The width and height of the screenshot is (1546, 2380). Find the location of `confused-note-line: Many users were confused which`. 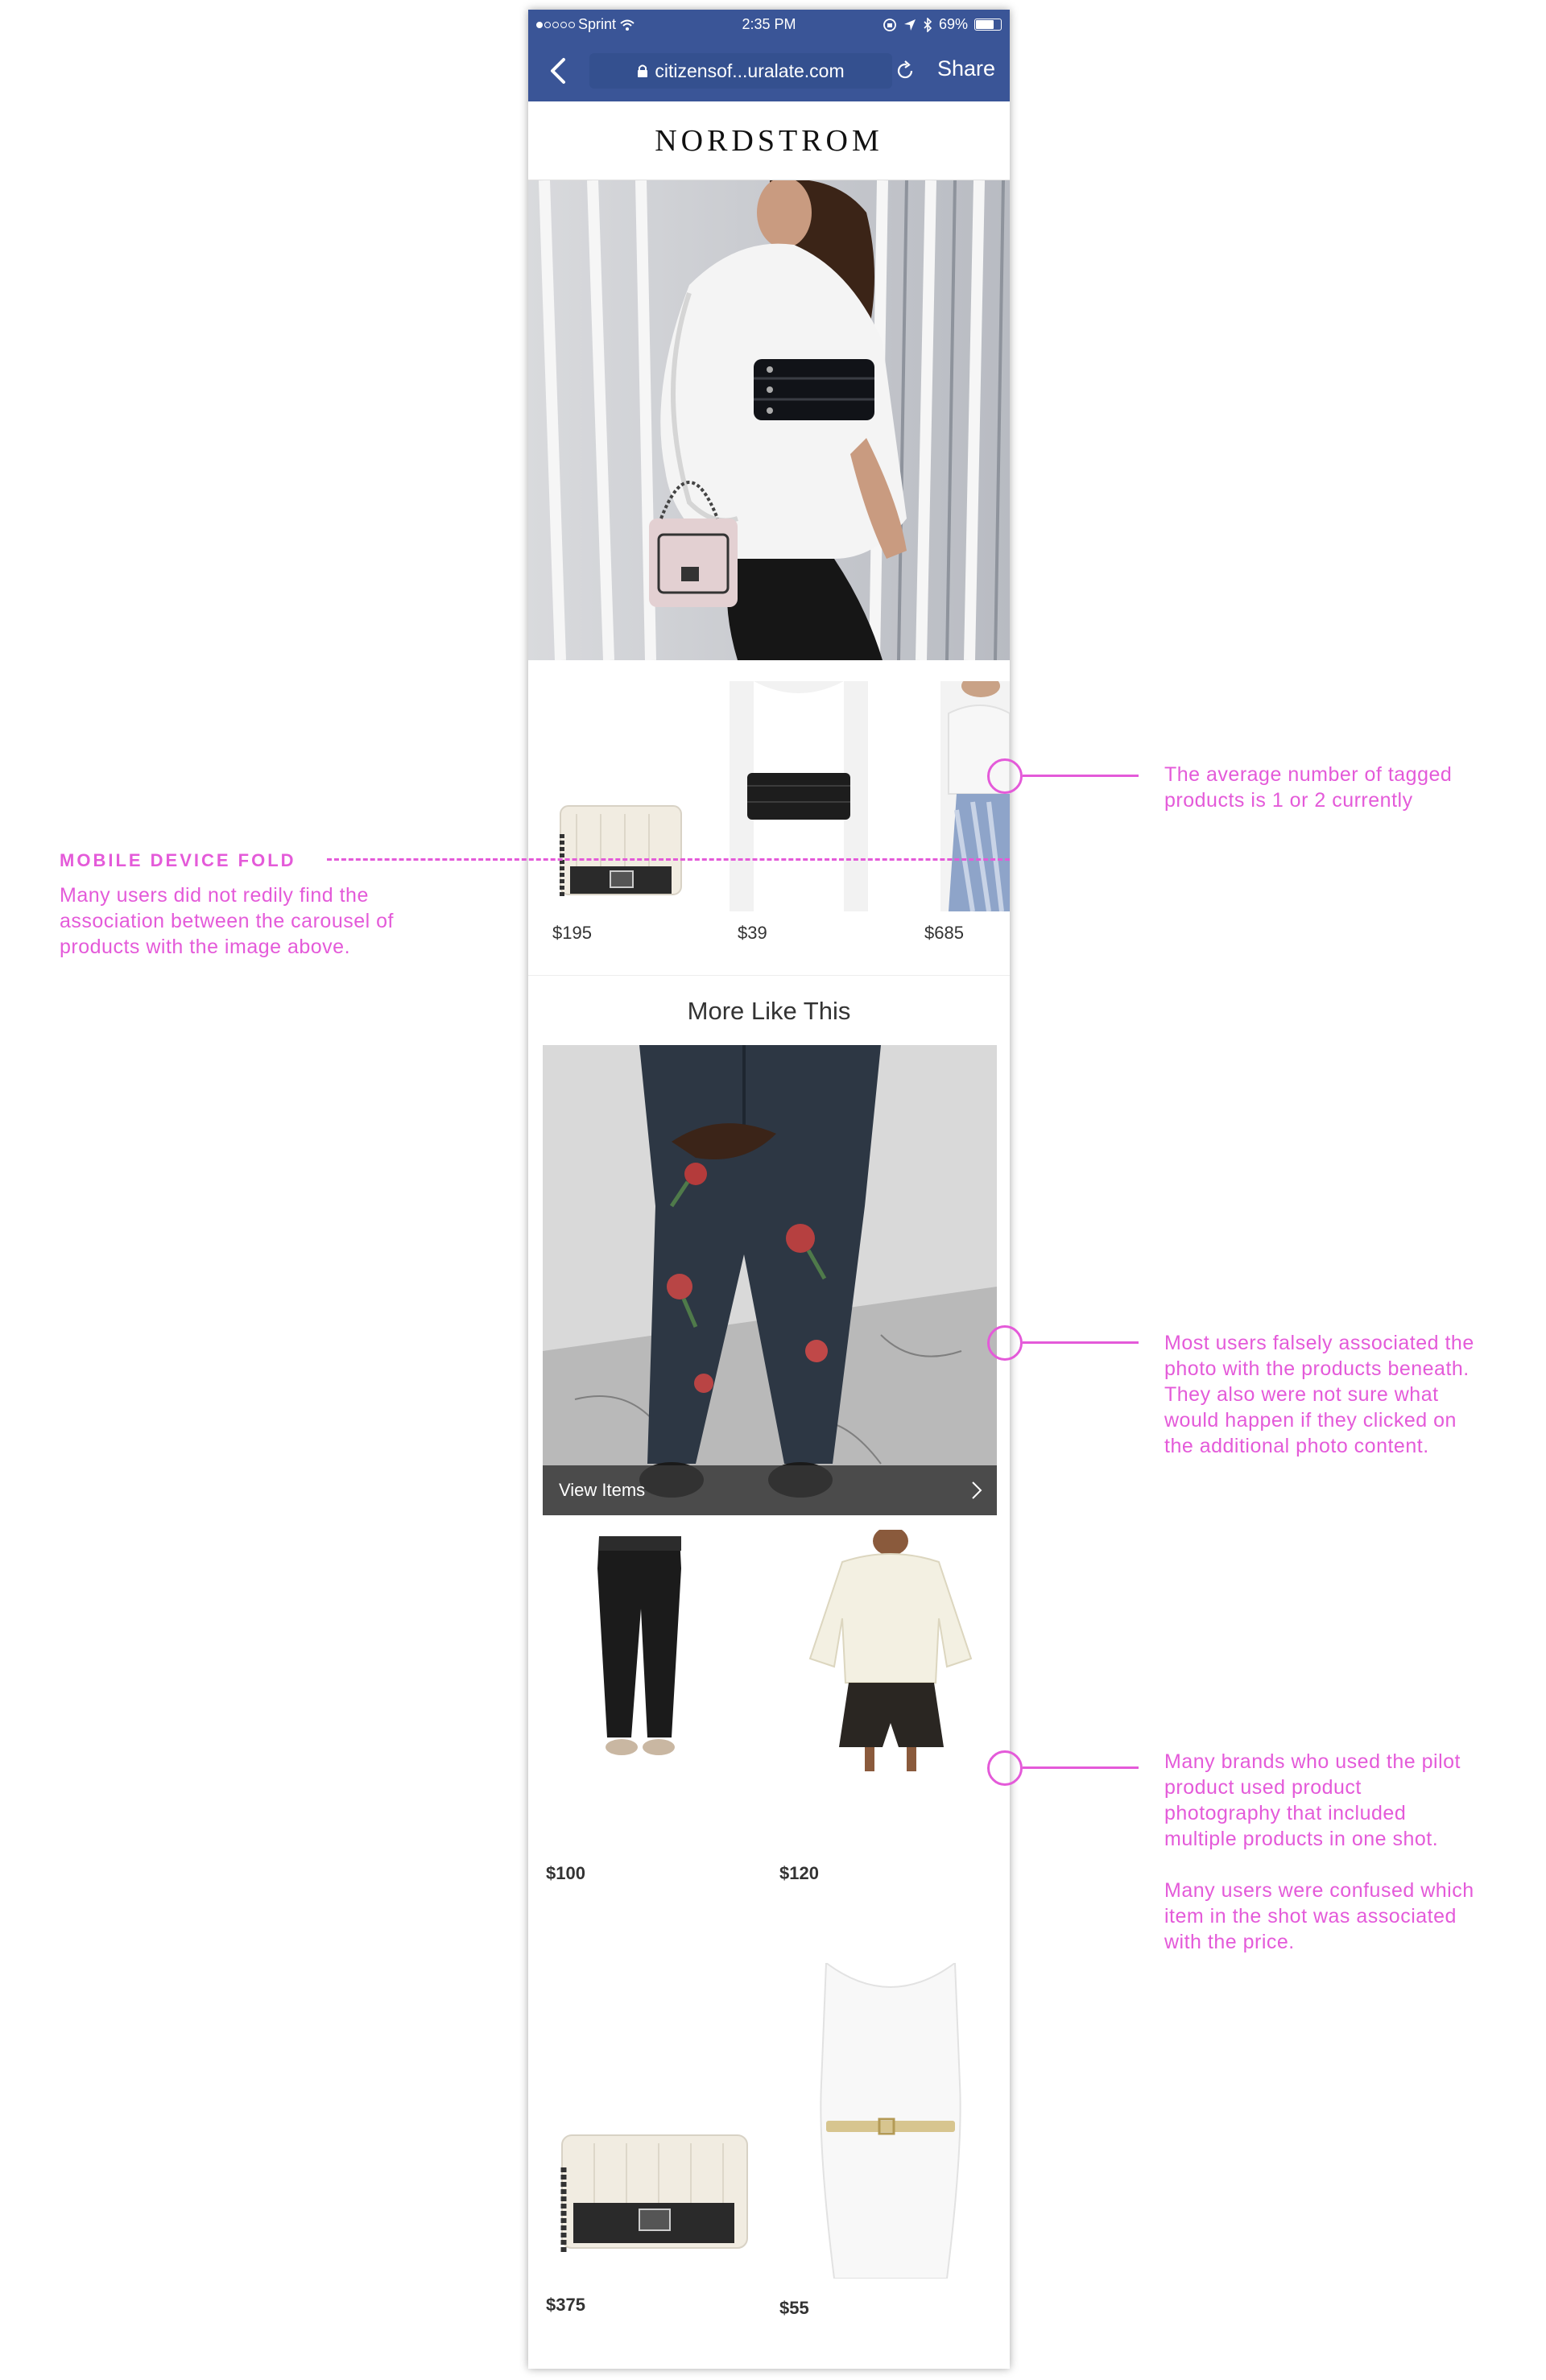

confused-note-line: Many users were confused which is located at coordinates (1319, 1891).